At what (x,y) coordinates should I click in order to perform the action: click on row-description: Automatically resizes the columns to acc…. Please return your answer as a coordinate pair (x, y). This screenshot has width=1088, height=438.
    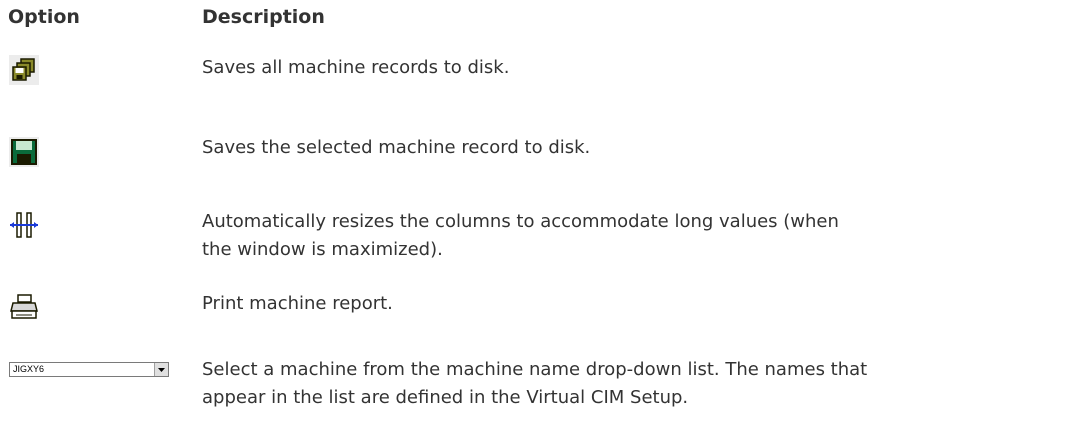
    Looking at the image, I should click on (520, 235).